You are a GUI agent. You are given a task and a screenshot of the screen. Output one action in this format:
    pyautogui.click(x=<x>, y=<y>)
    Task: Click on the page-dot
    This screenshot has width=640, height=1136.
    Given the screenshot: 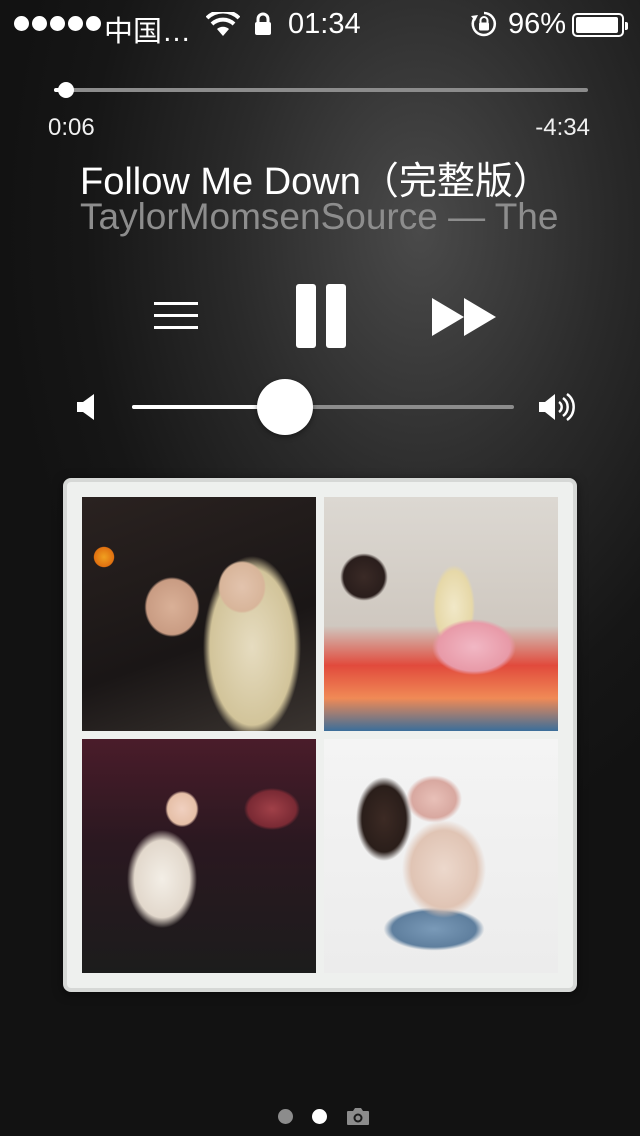 What is the action you would take?
    pyautogui.click(x=285, y=1116)
    